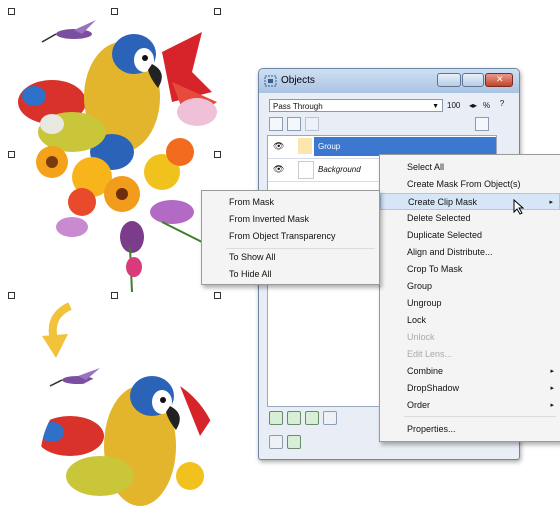  I want to click on objects-icon, so click(270, 81).